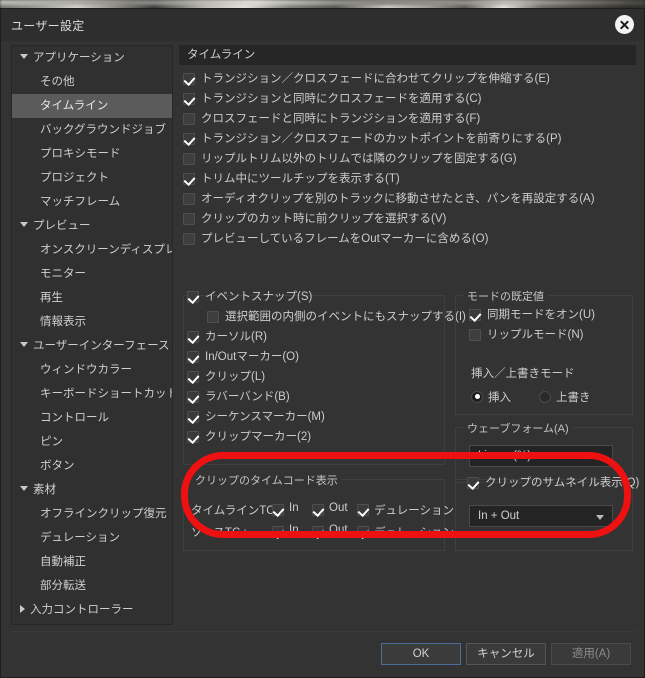  Describe the element at coordinates (505, 296) in the screenshot. I see `mode-defaults-title: モードの既定値` at that location.